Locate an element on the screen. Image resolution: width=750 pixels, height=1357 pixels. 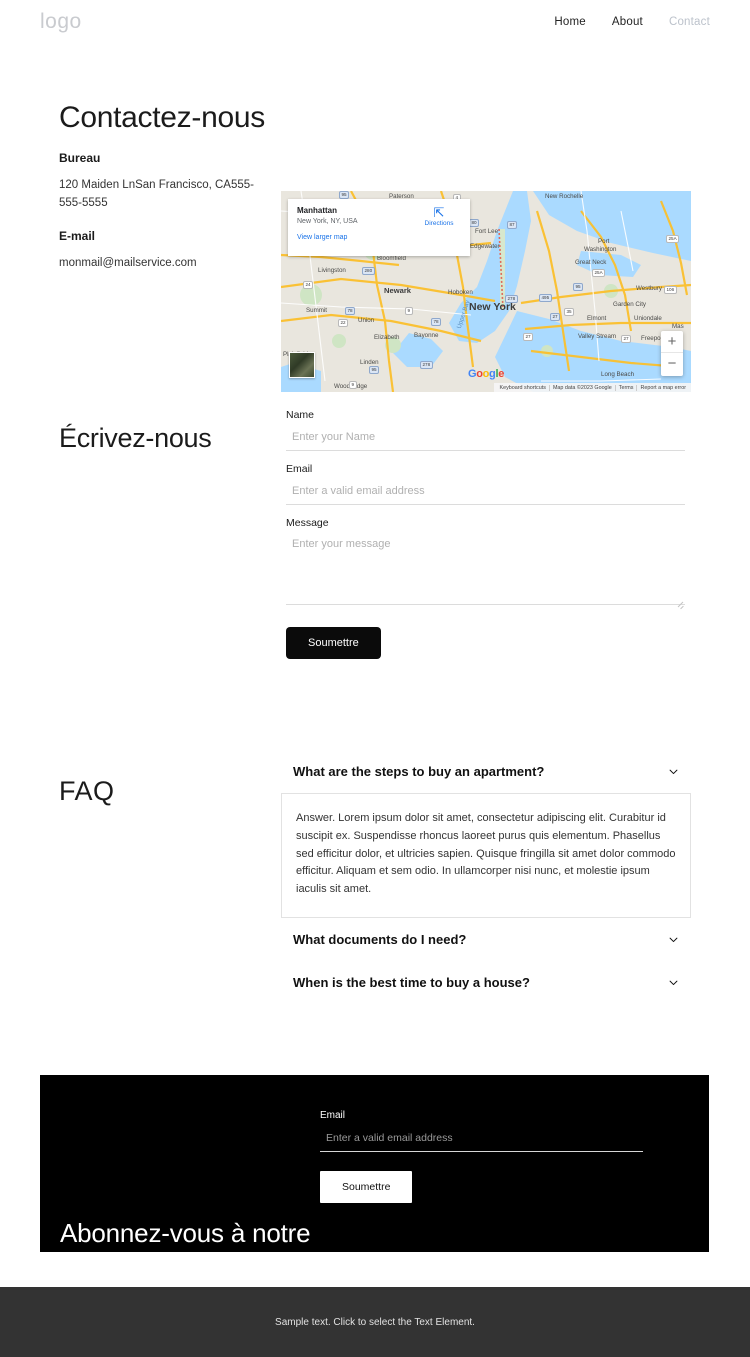
map-label-washington: Washington is located at coordinates (600, 249).